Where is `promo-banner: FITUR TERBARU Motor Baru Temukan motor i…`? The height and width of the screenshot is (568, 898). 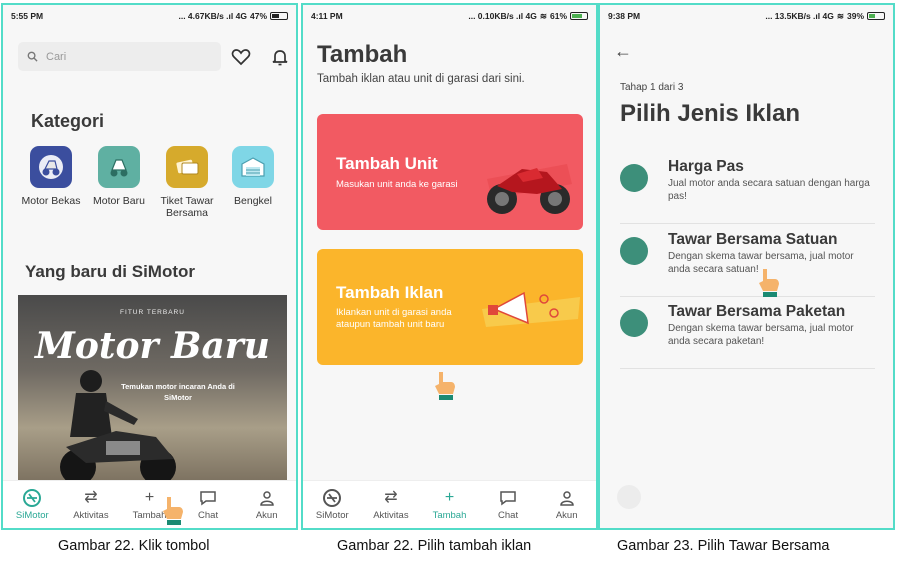 promo-banner: FITUR TERBARU Motor Baru Temukan motor i… is located at coordinates (152, 390).